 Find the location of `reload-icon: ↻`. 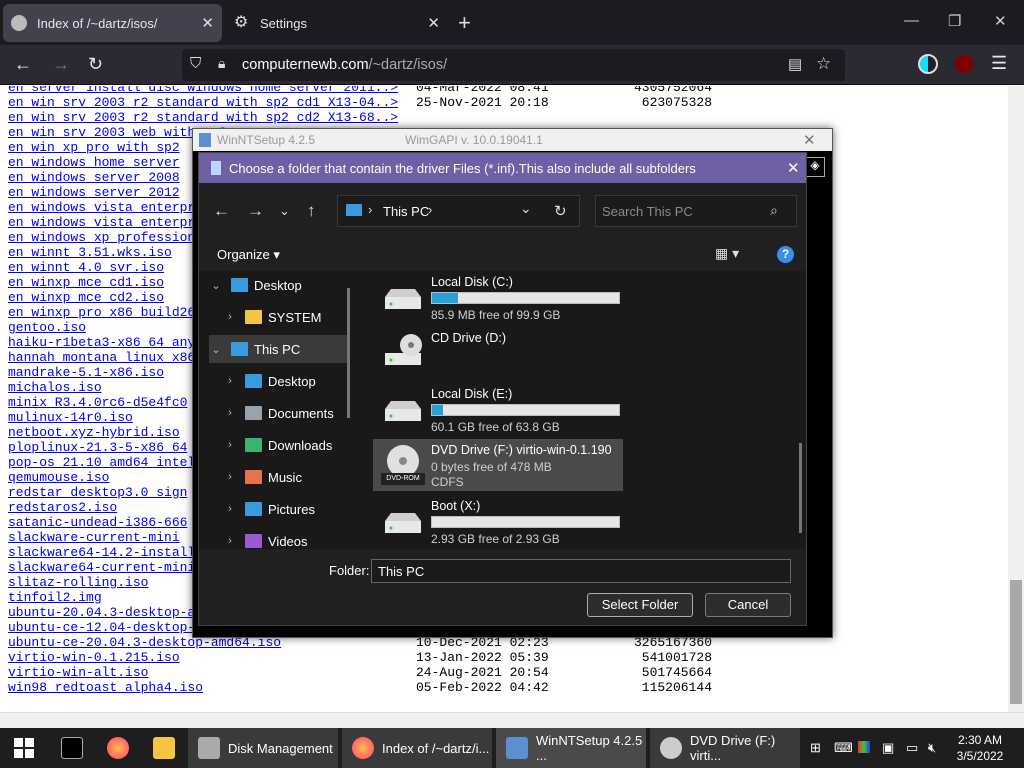

reload-icon: ↻ is located at coordinates (95, 64).